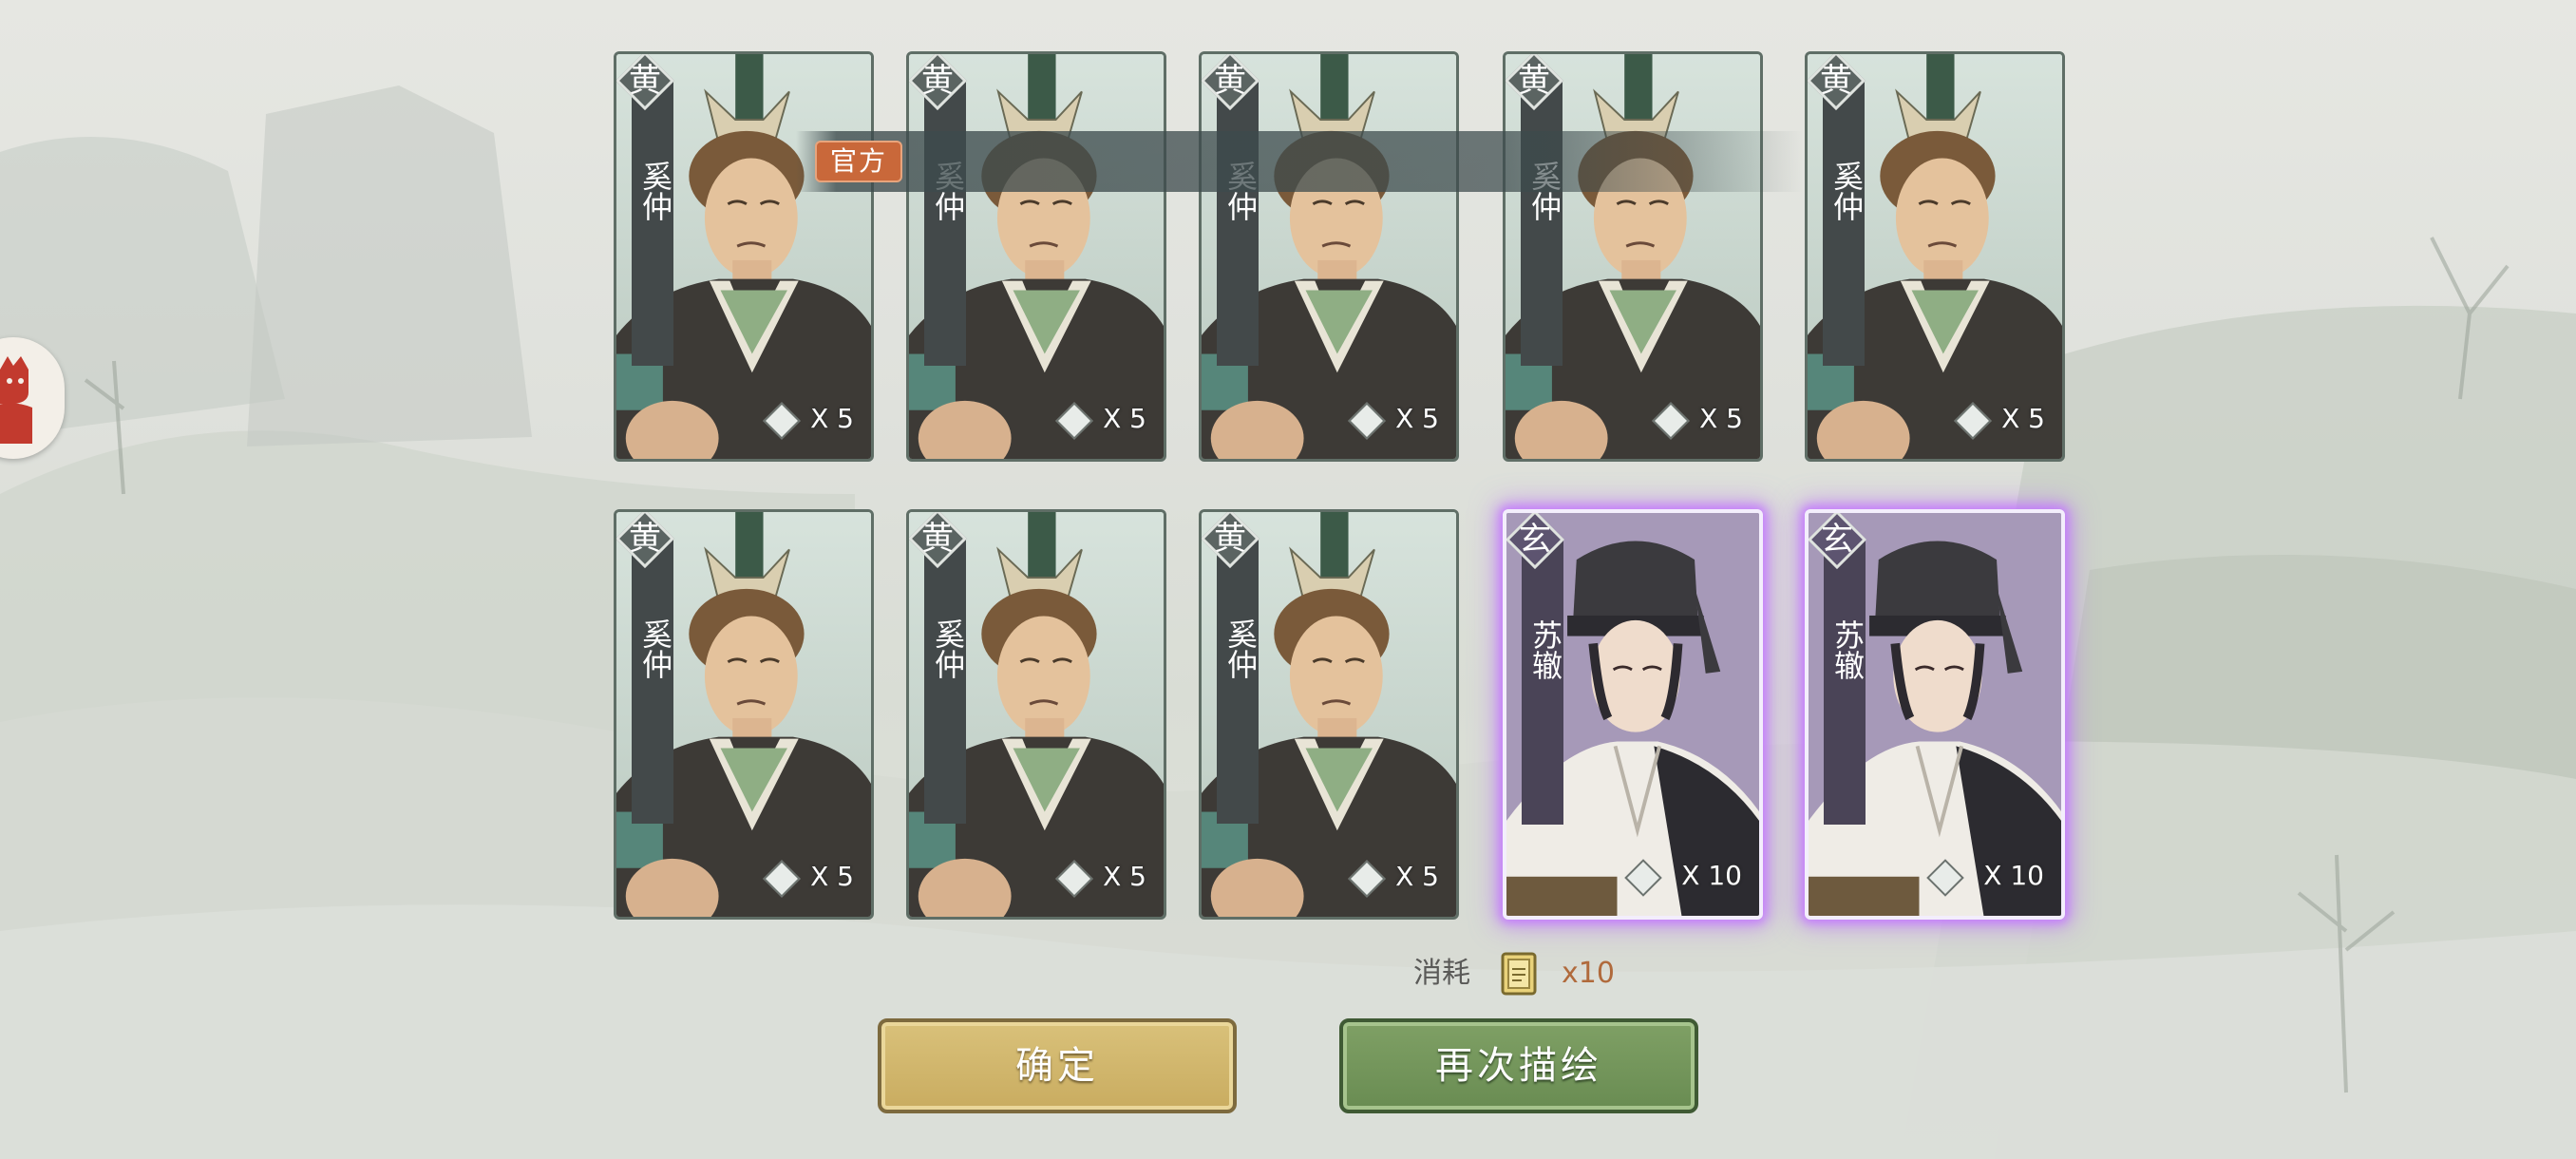  What do you see at coordinates (1519, 974) in the screenshot?
I see `scroll-ticket-icon` at bounding box center [1519, 974].